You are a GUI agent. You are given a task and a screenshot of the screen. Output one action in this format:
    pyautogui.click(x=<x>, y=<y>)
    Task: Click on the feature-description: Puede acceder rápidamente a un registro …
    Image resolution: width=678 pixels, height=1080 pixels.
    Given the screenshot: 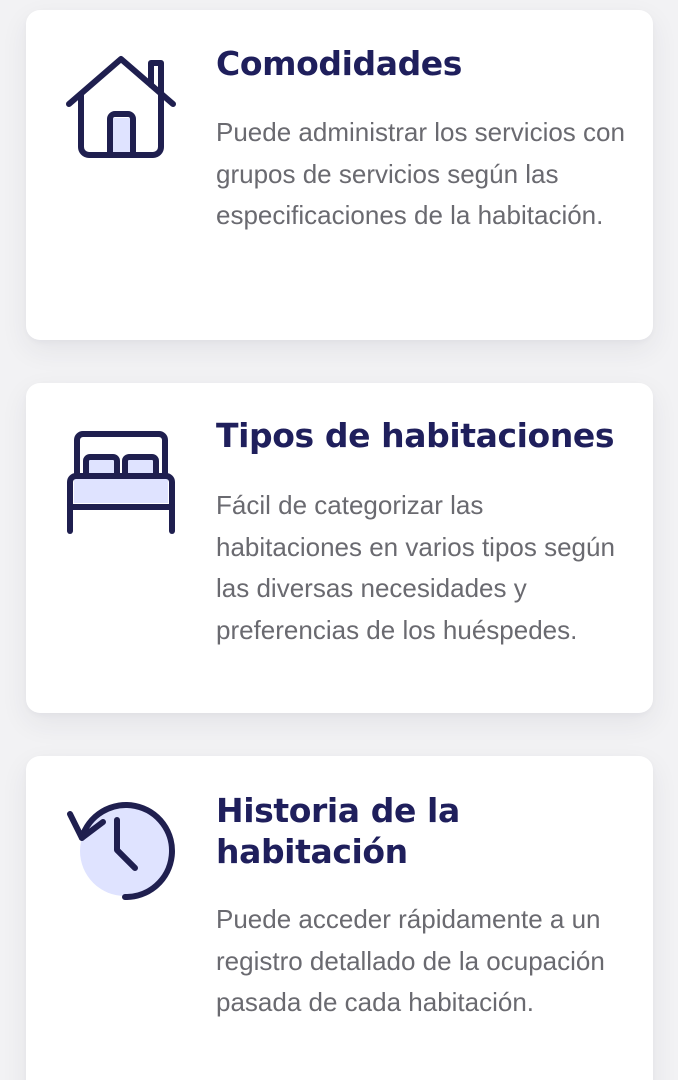 What is the action you would take?
    pyautogui.click(x=410, y=960)
    